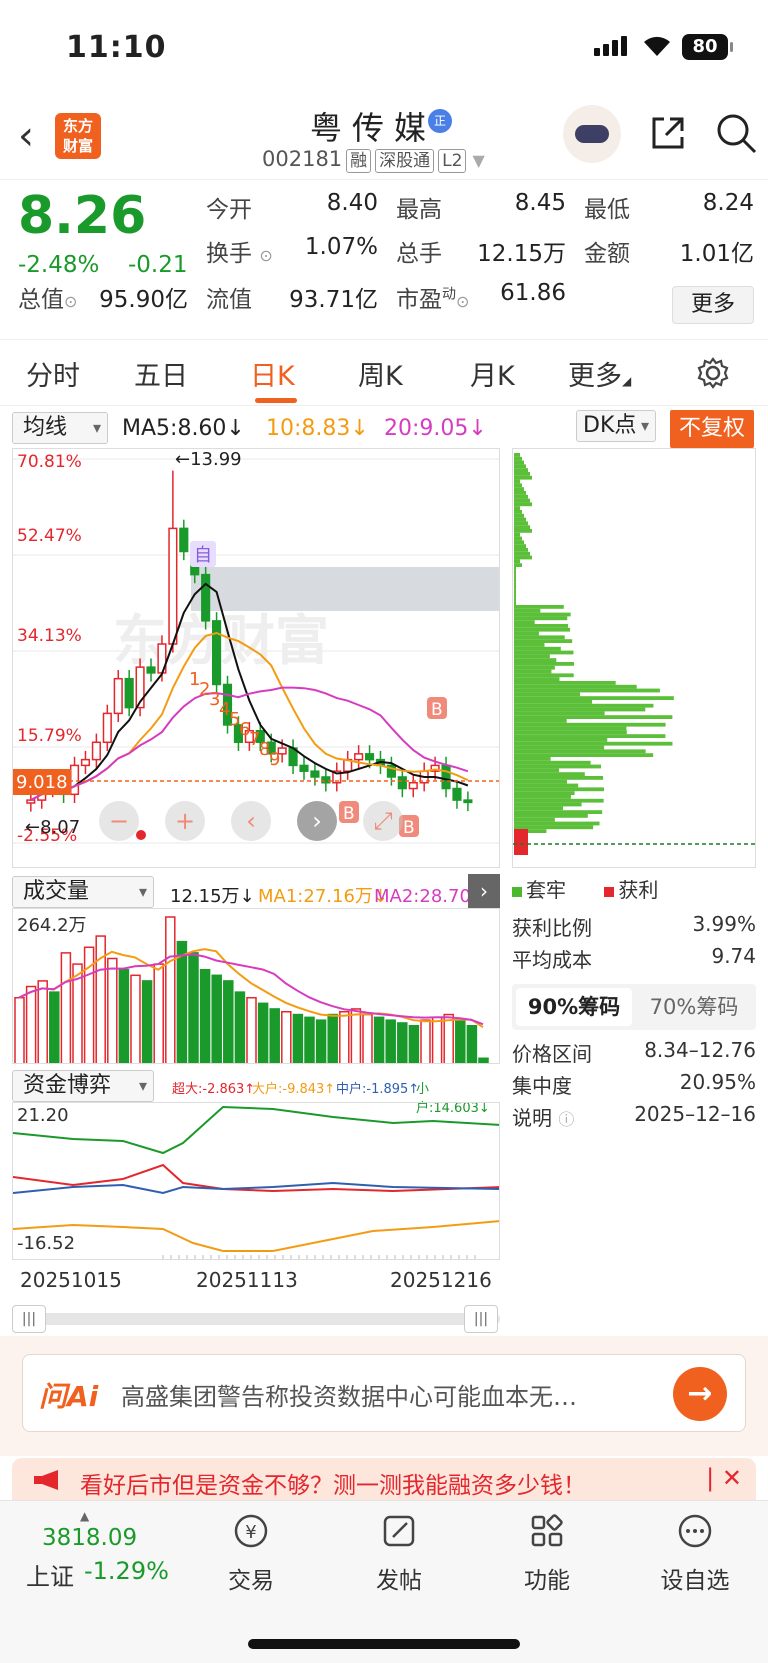  Describe the element at coordinates (26, 136) in the screenshot. I see `back-icon: ‹` at that location.